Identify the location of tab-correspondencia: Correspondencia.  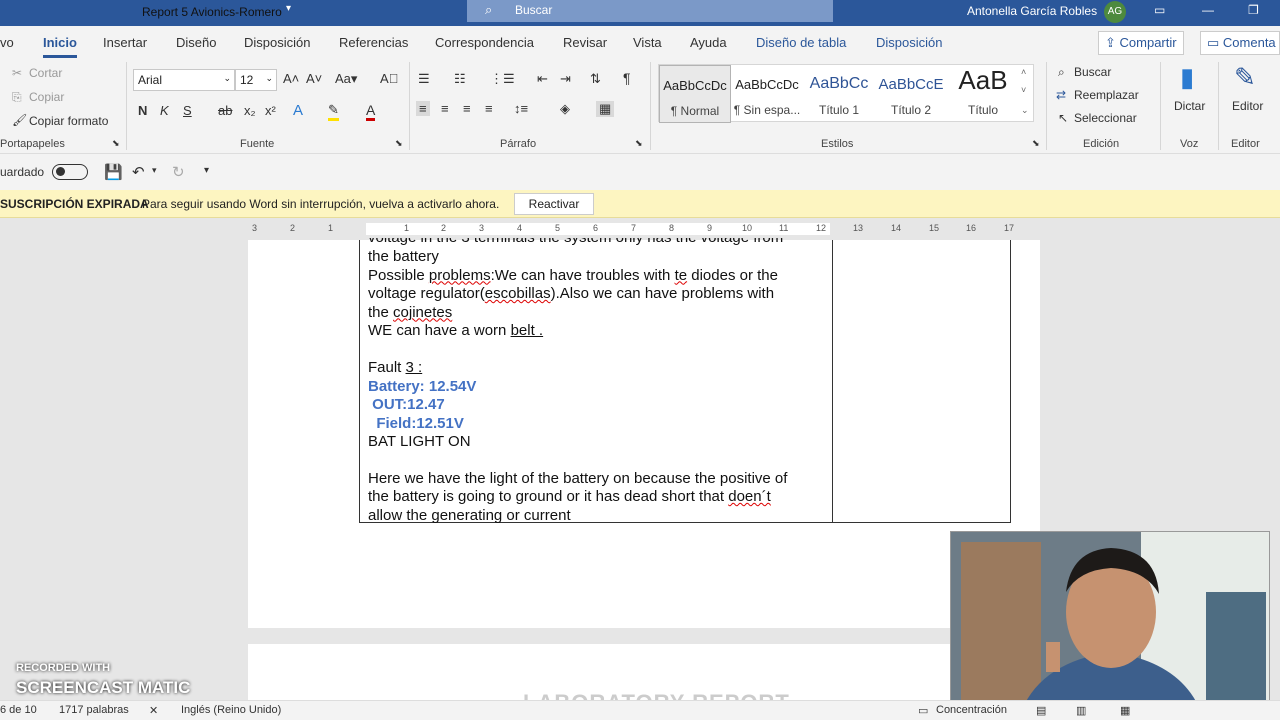
(484, 42).